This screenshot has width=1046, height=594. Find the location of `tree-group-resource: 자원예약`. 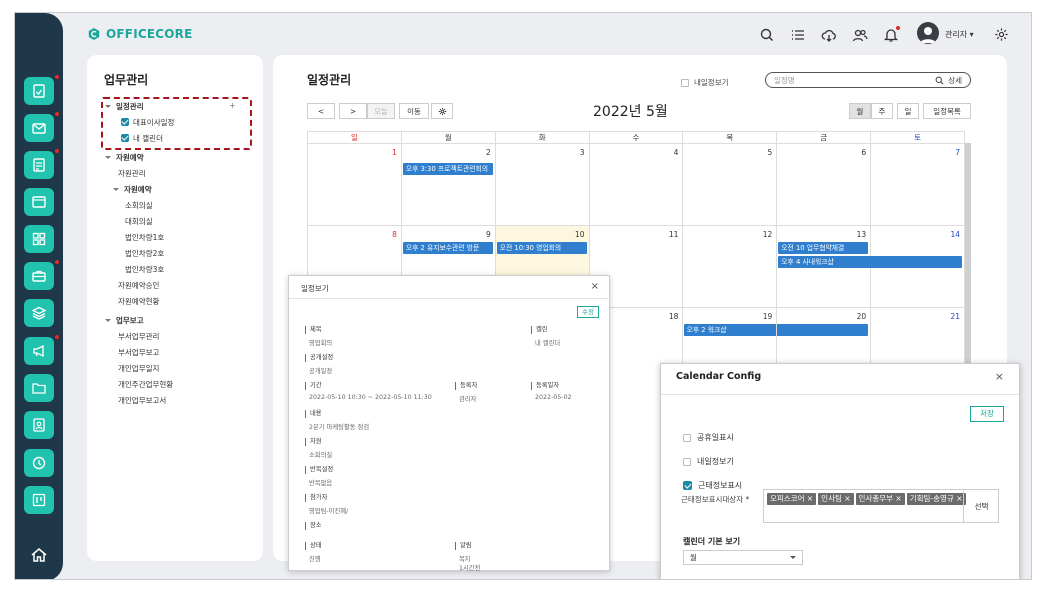

tree-group-resource: 자원예약 is located at coordinates (124, 157).